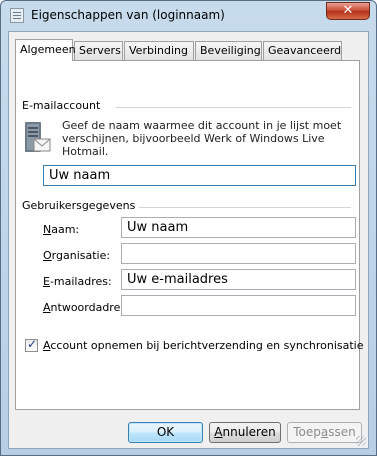 The width and height of the screenshot is (377, 456). Describe the element at coordinates (86, 307) in the screenshot. I see `reply-label: Antwoordadres:` at that location.